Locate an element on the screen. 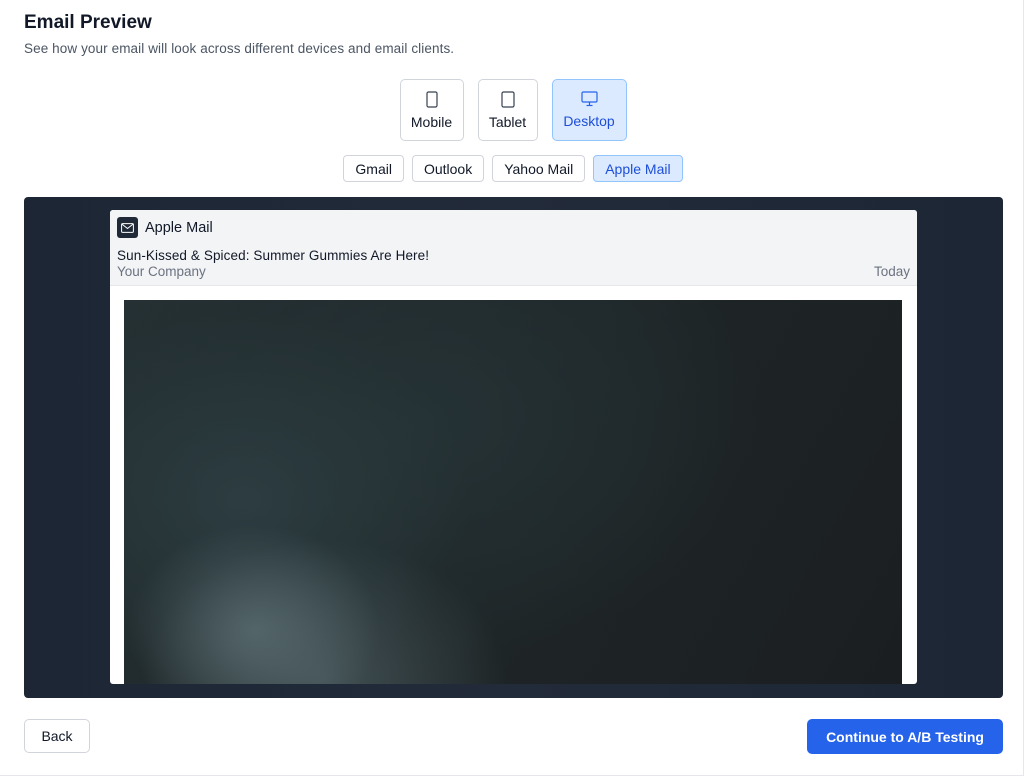 This screenshot has width=1024, height=776. client-gmail-button: Gmail is located at coordinates (373, 168).